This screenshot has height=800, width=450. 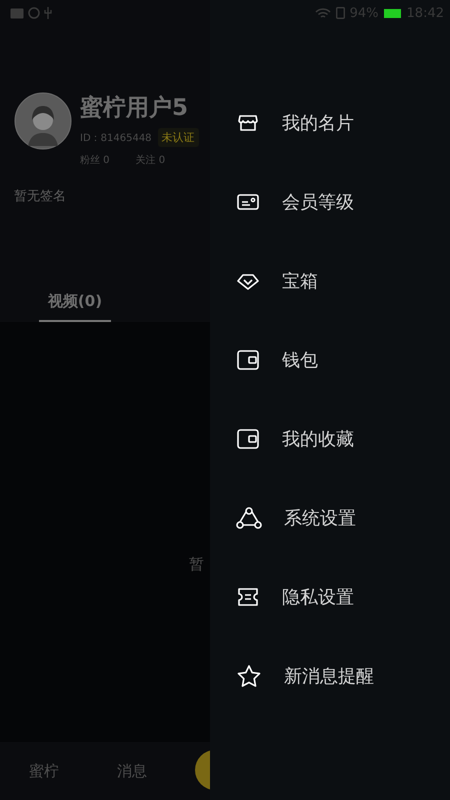 I want to click on menu-item: 新消息提醒, so click(x=330, y=675).